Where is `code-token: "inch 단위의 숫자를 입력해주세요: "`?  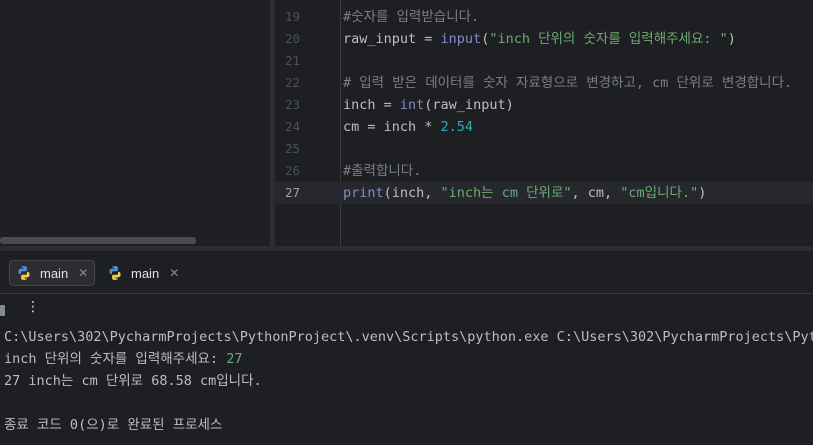 code-token: "inch 단위의 숫자를 입력해주세요: " is located at coordinates (608, 39).